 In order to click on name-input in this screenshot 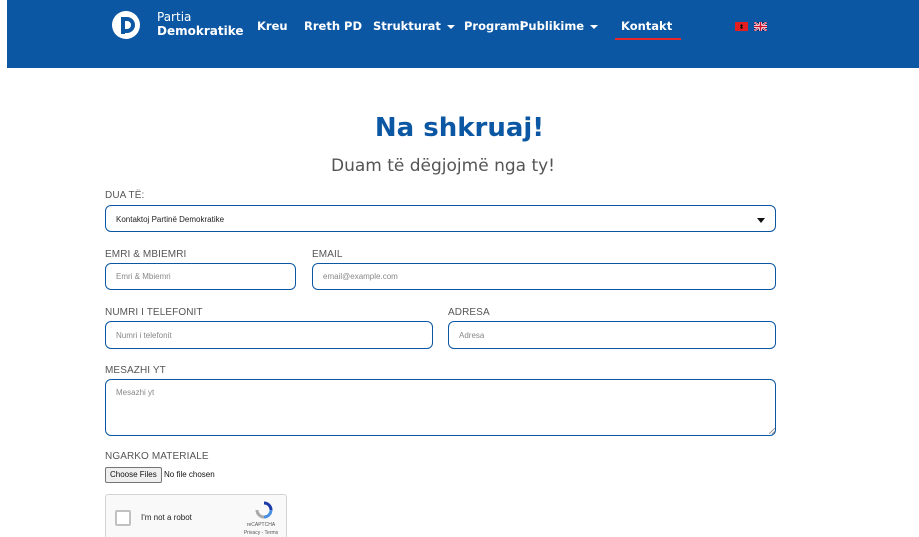, I will do `click(200, 276)`.